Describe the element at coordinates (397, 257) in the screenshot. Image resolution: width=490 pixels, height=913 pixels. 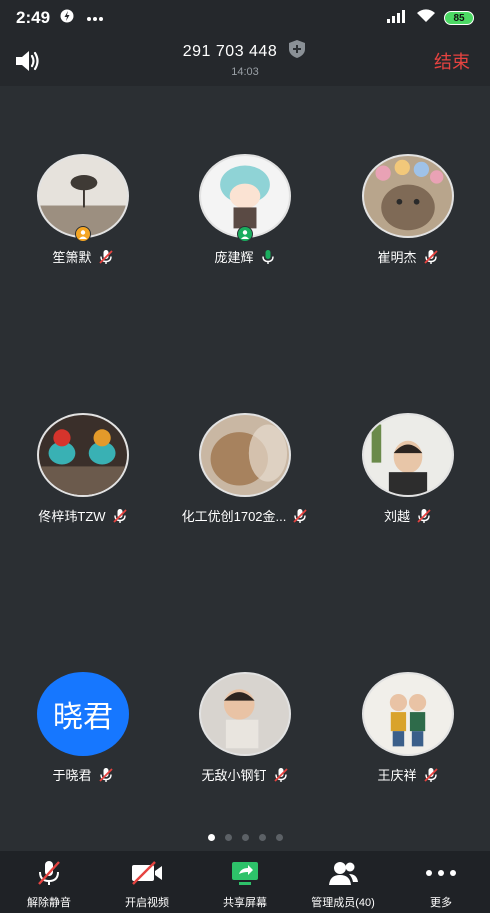
I see `participant-name: 崔明杰` at that location.